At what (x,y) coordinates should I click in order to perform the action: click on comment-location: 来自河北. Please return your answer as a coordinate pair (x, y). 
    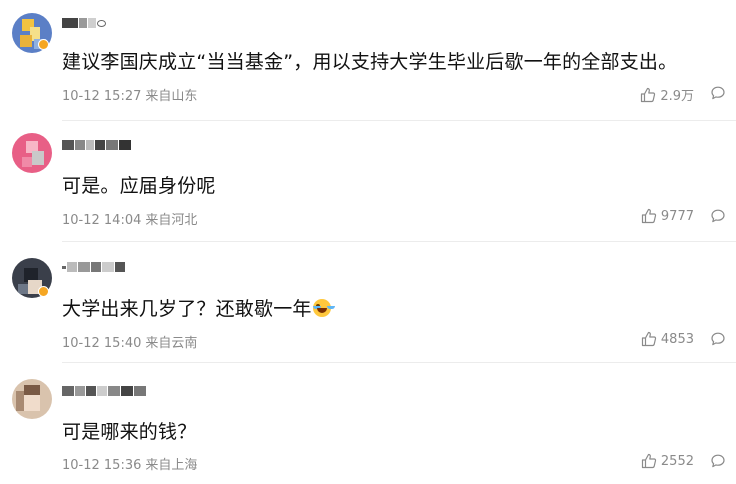
    Looking at the image, I should click on (171, 220).